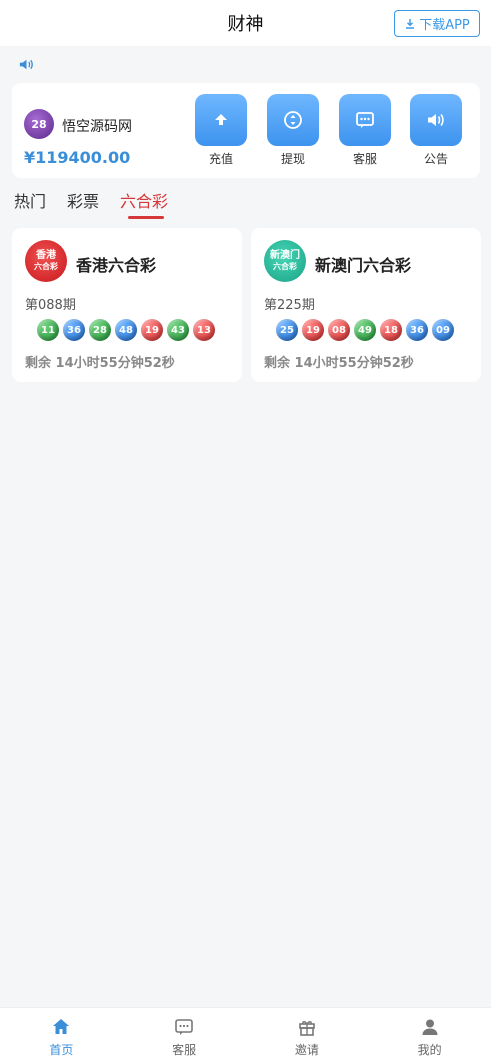  I want to click on account-card: 28 悟空源码网 ¥119400.00 充值 提现 客服 公告, so click(246, 130).